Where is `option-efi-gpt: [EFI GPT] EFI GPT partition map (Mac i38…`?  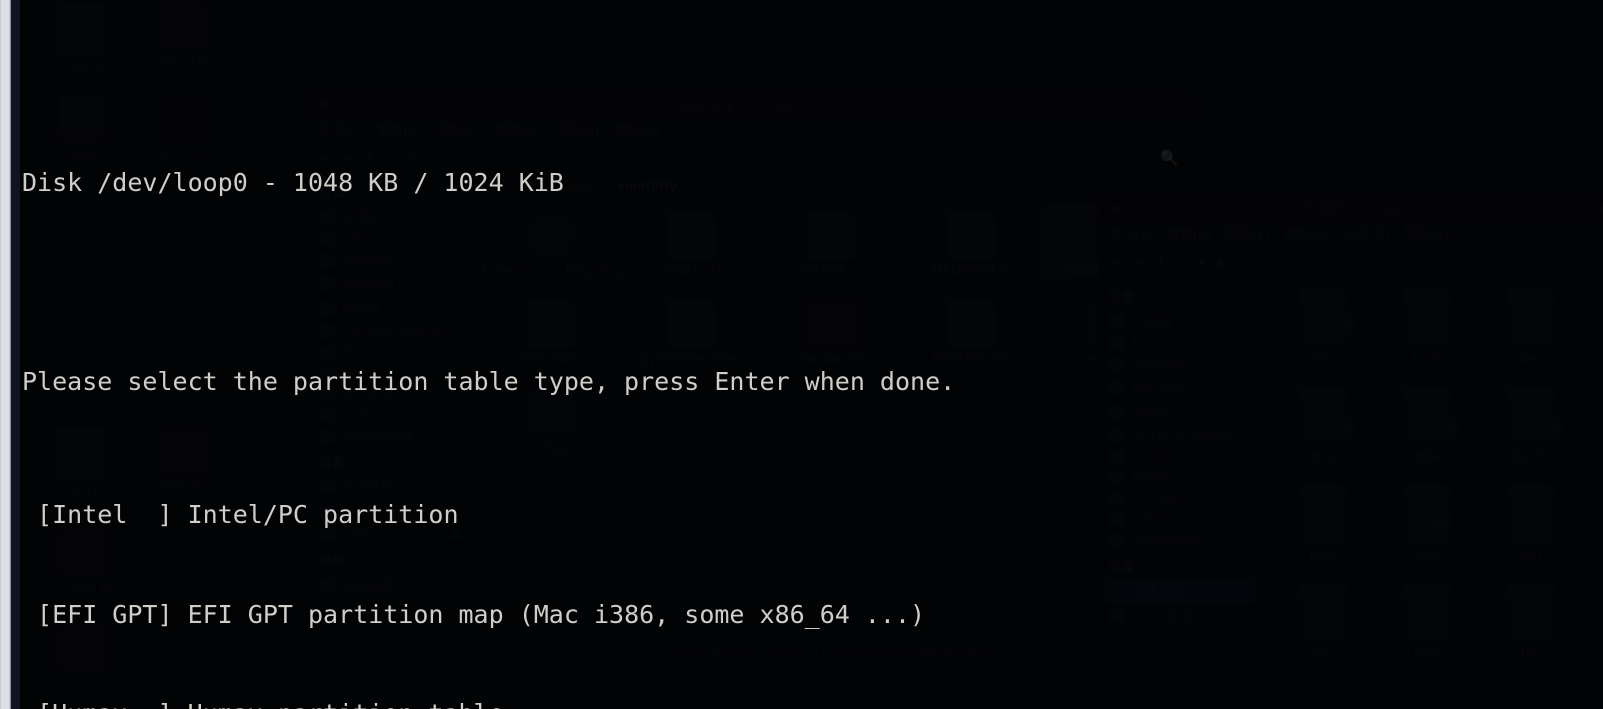
option-efi-gpt: [EFI GPT] EFI GPT partition map (Mac i38… is located at coordinates (812, 614).